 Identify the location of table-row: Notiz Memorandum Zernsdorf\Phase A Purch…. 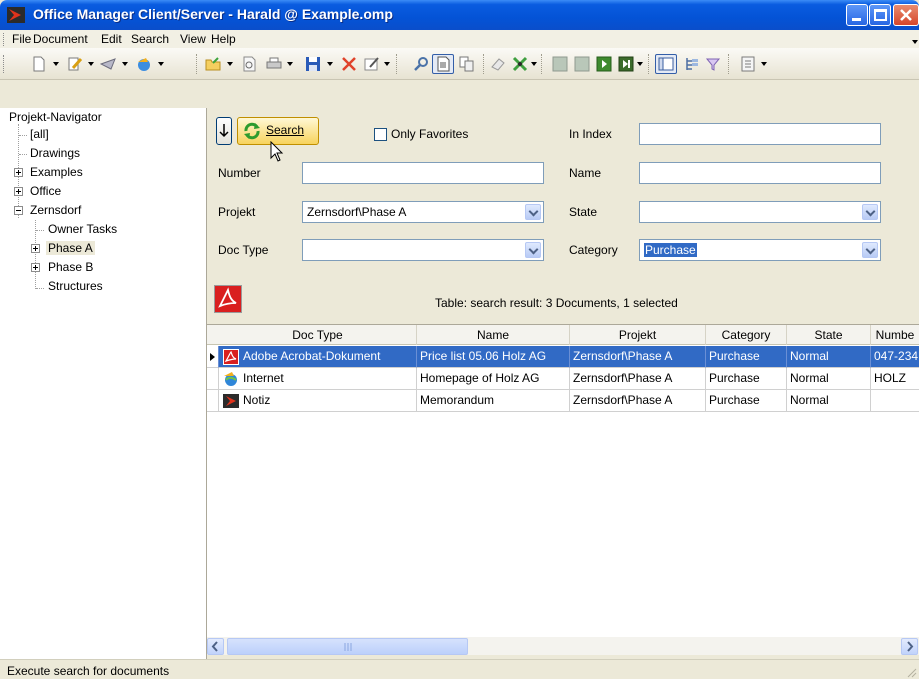
(563, 401).